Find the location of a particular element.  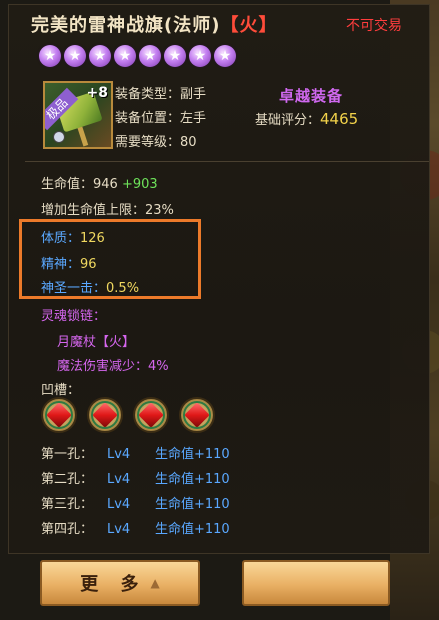

hp-bonus: +903 is located at coordinates (139, 184).